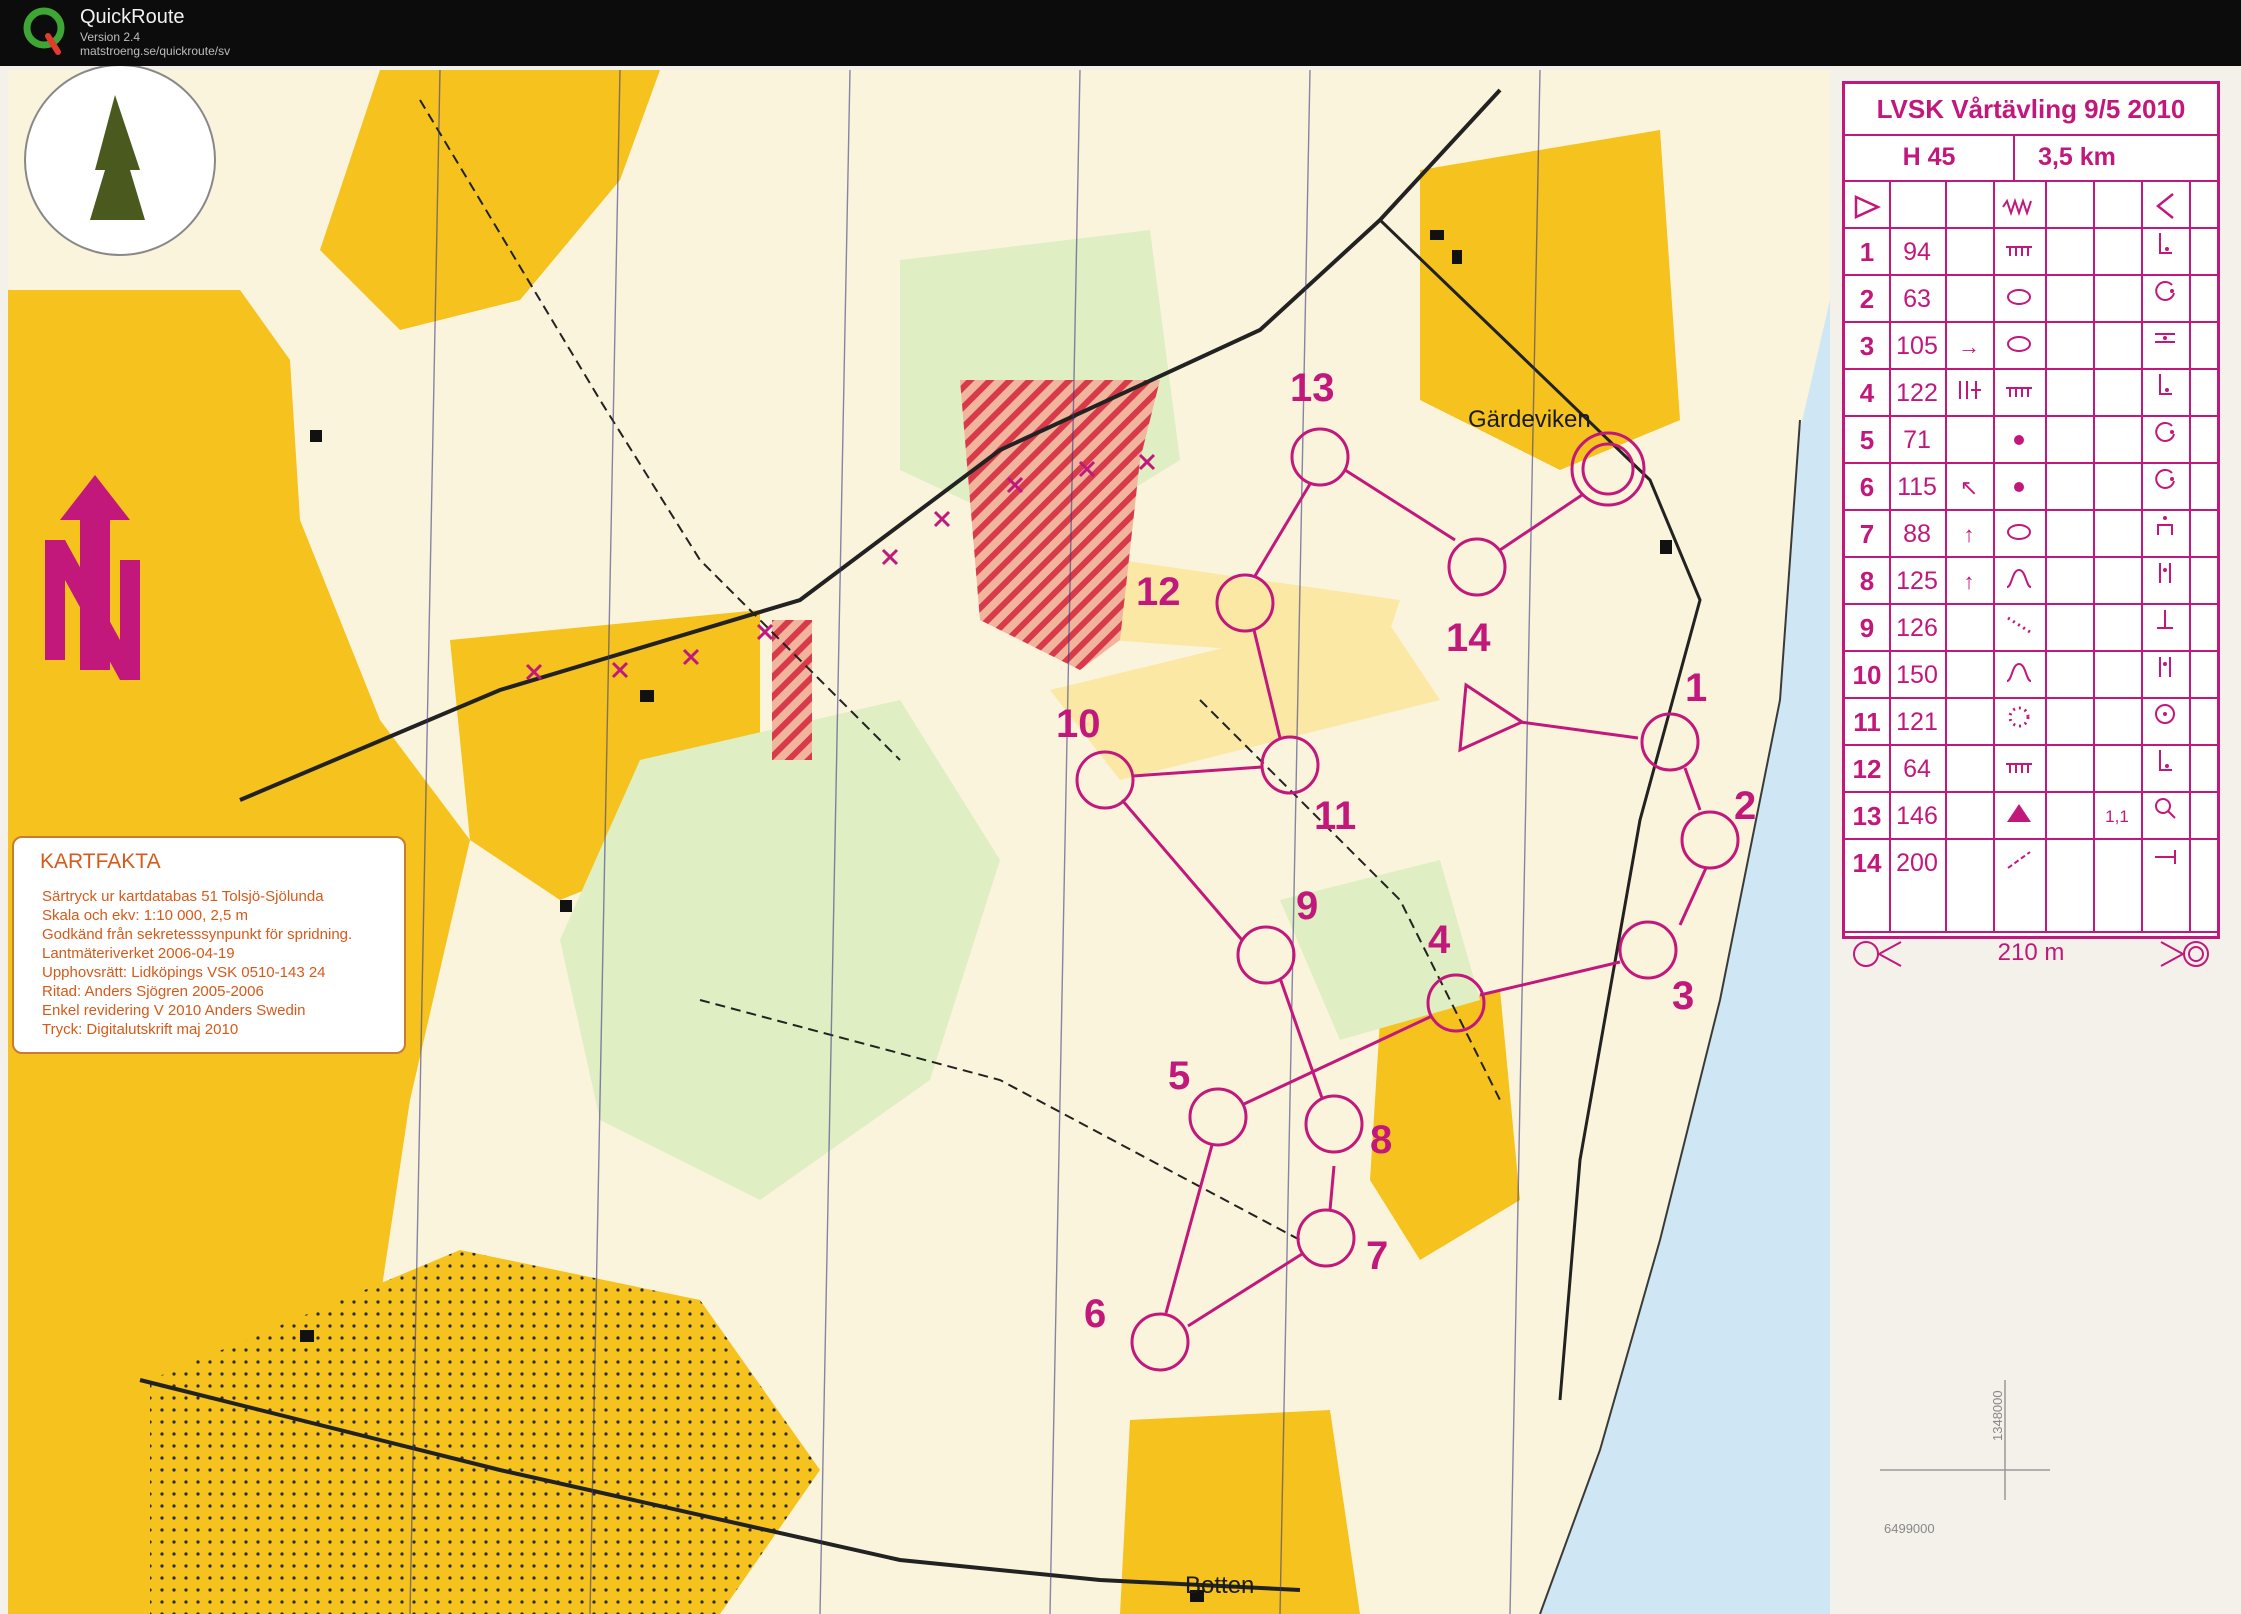  Describe the element at coordinates (138, 953) in the screenshot. I see `map-facts-line: Lantmäteriverket 2006-04-19` at that location.